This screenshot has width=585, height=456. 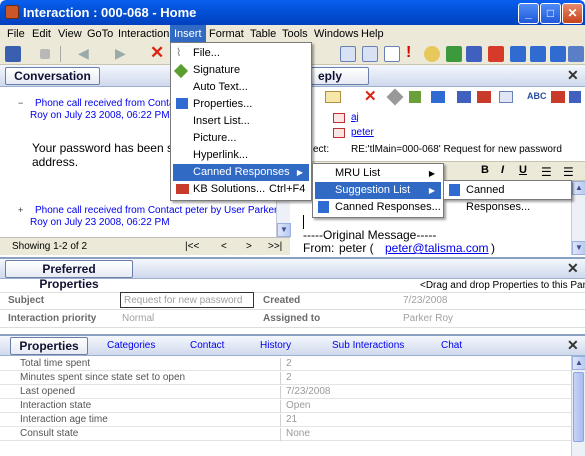 What do you see at coordinates (49, 346) in the screenshot?
I see `tab-properties: Properties` at bounding box center [49, 346].